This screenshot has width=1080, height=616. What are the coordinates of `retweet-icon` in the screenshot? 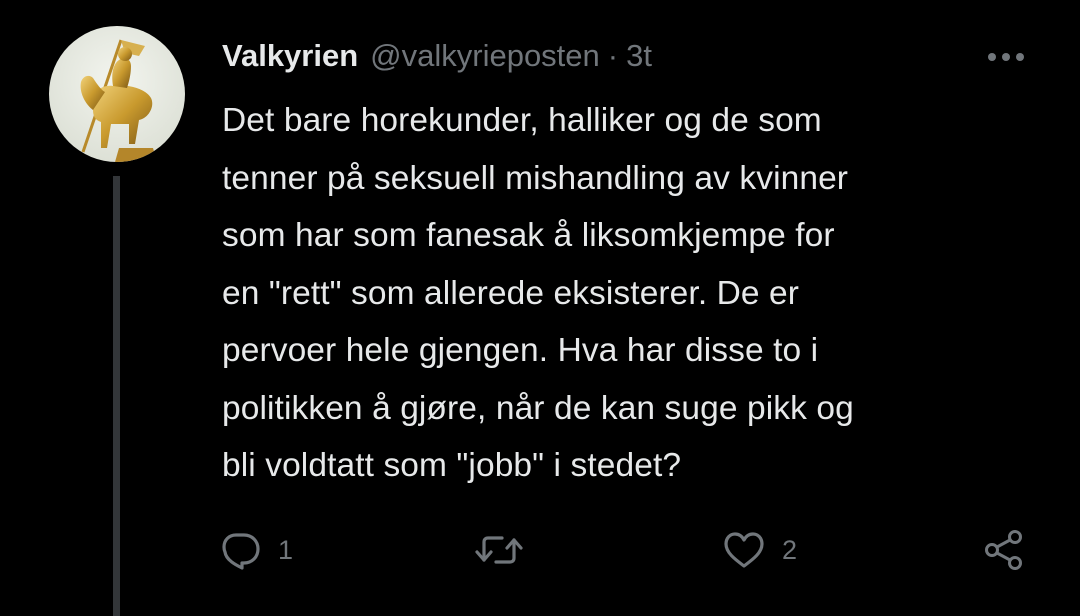 It's located at (499, 550).